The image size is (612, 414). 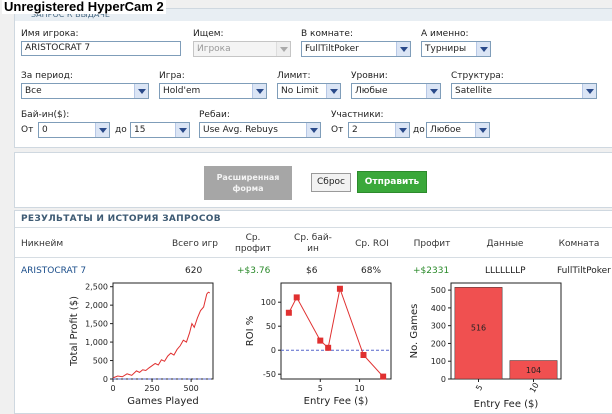 I want to click on participants-to-value: Любое, so click(x=445, y=130).